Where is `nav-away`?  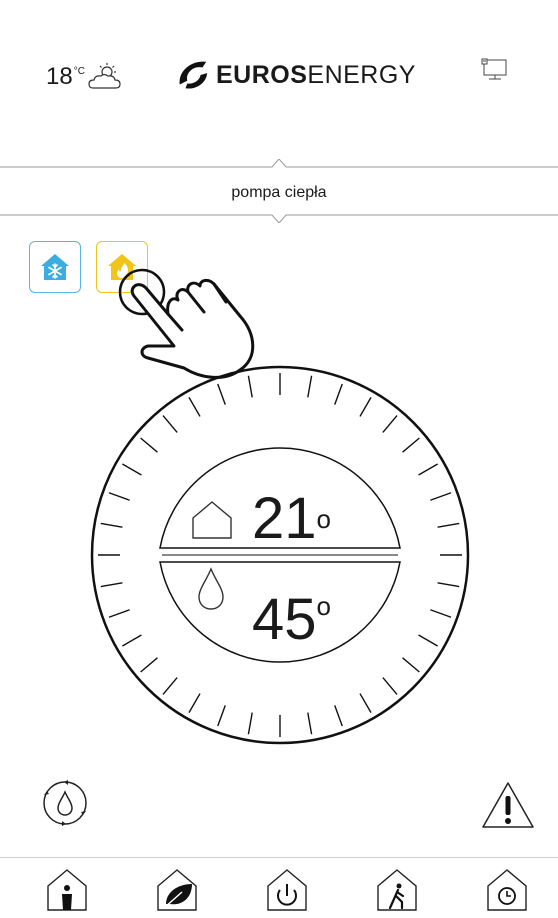 nav-away is located at coordinates (397, 889).